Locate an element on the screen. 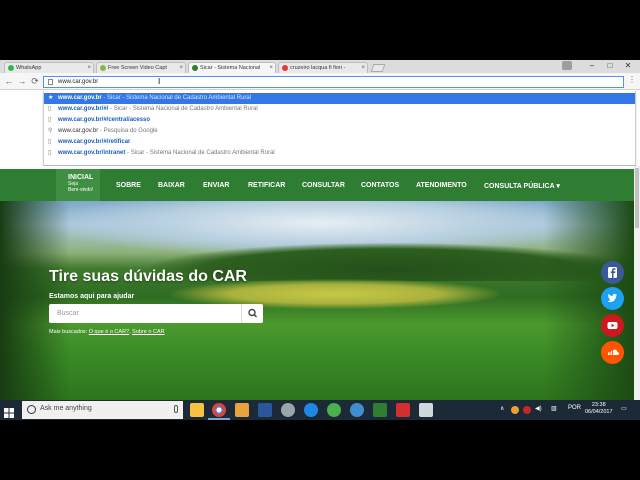 The image size is (640, 480). new-tab-button is located at coordinates (378, 68).